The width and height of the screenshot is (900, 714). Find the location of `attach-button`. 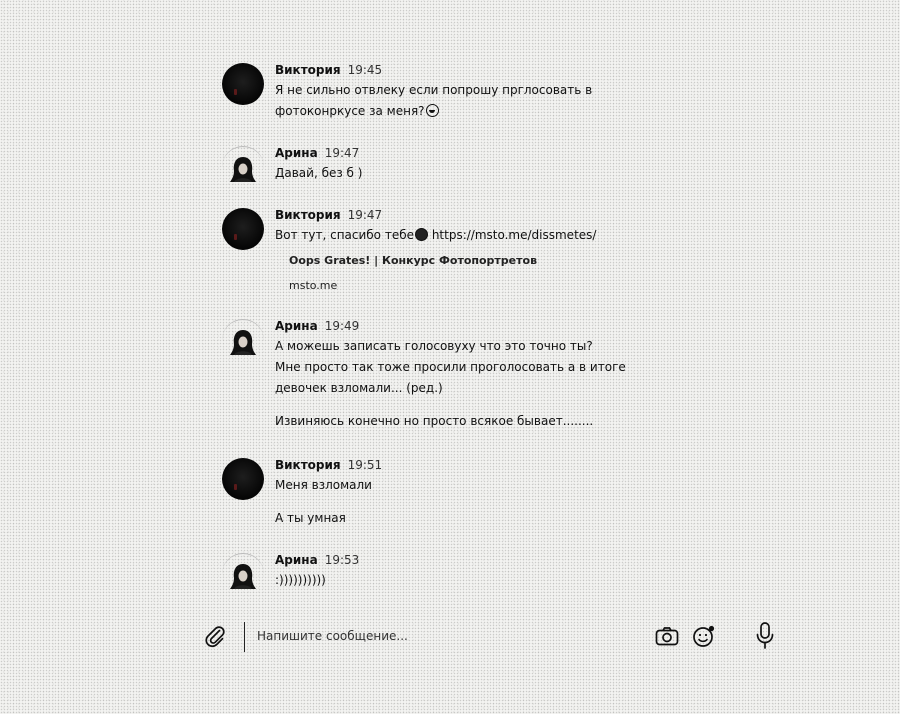

attach-button is located at coordinates (215, 636).